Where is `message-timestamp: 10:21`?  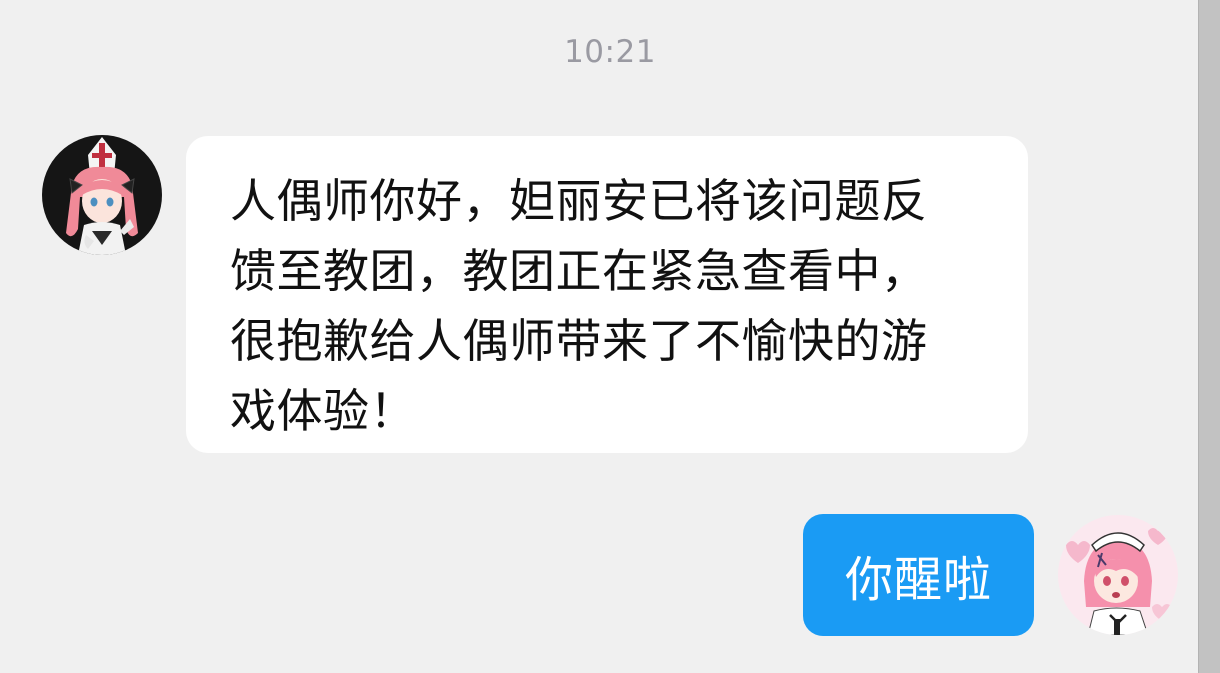 message-timestamp: 10:21 is located at coordinates (610, 52).